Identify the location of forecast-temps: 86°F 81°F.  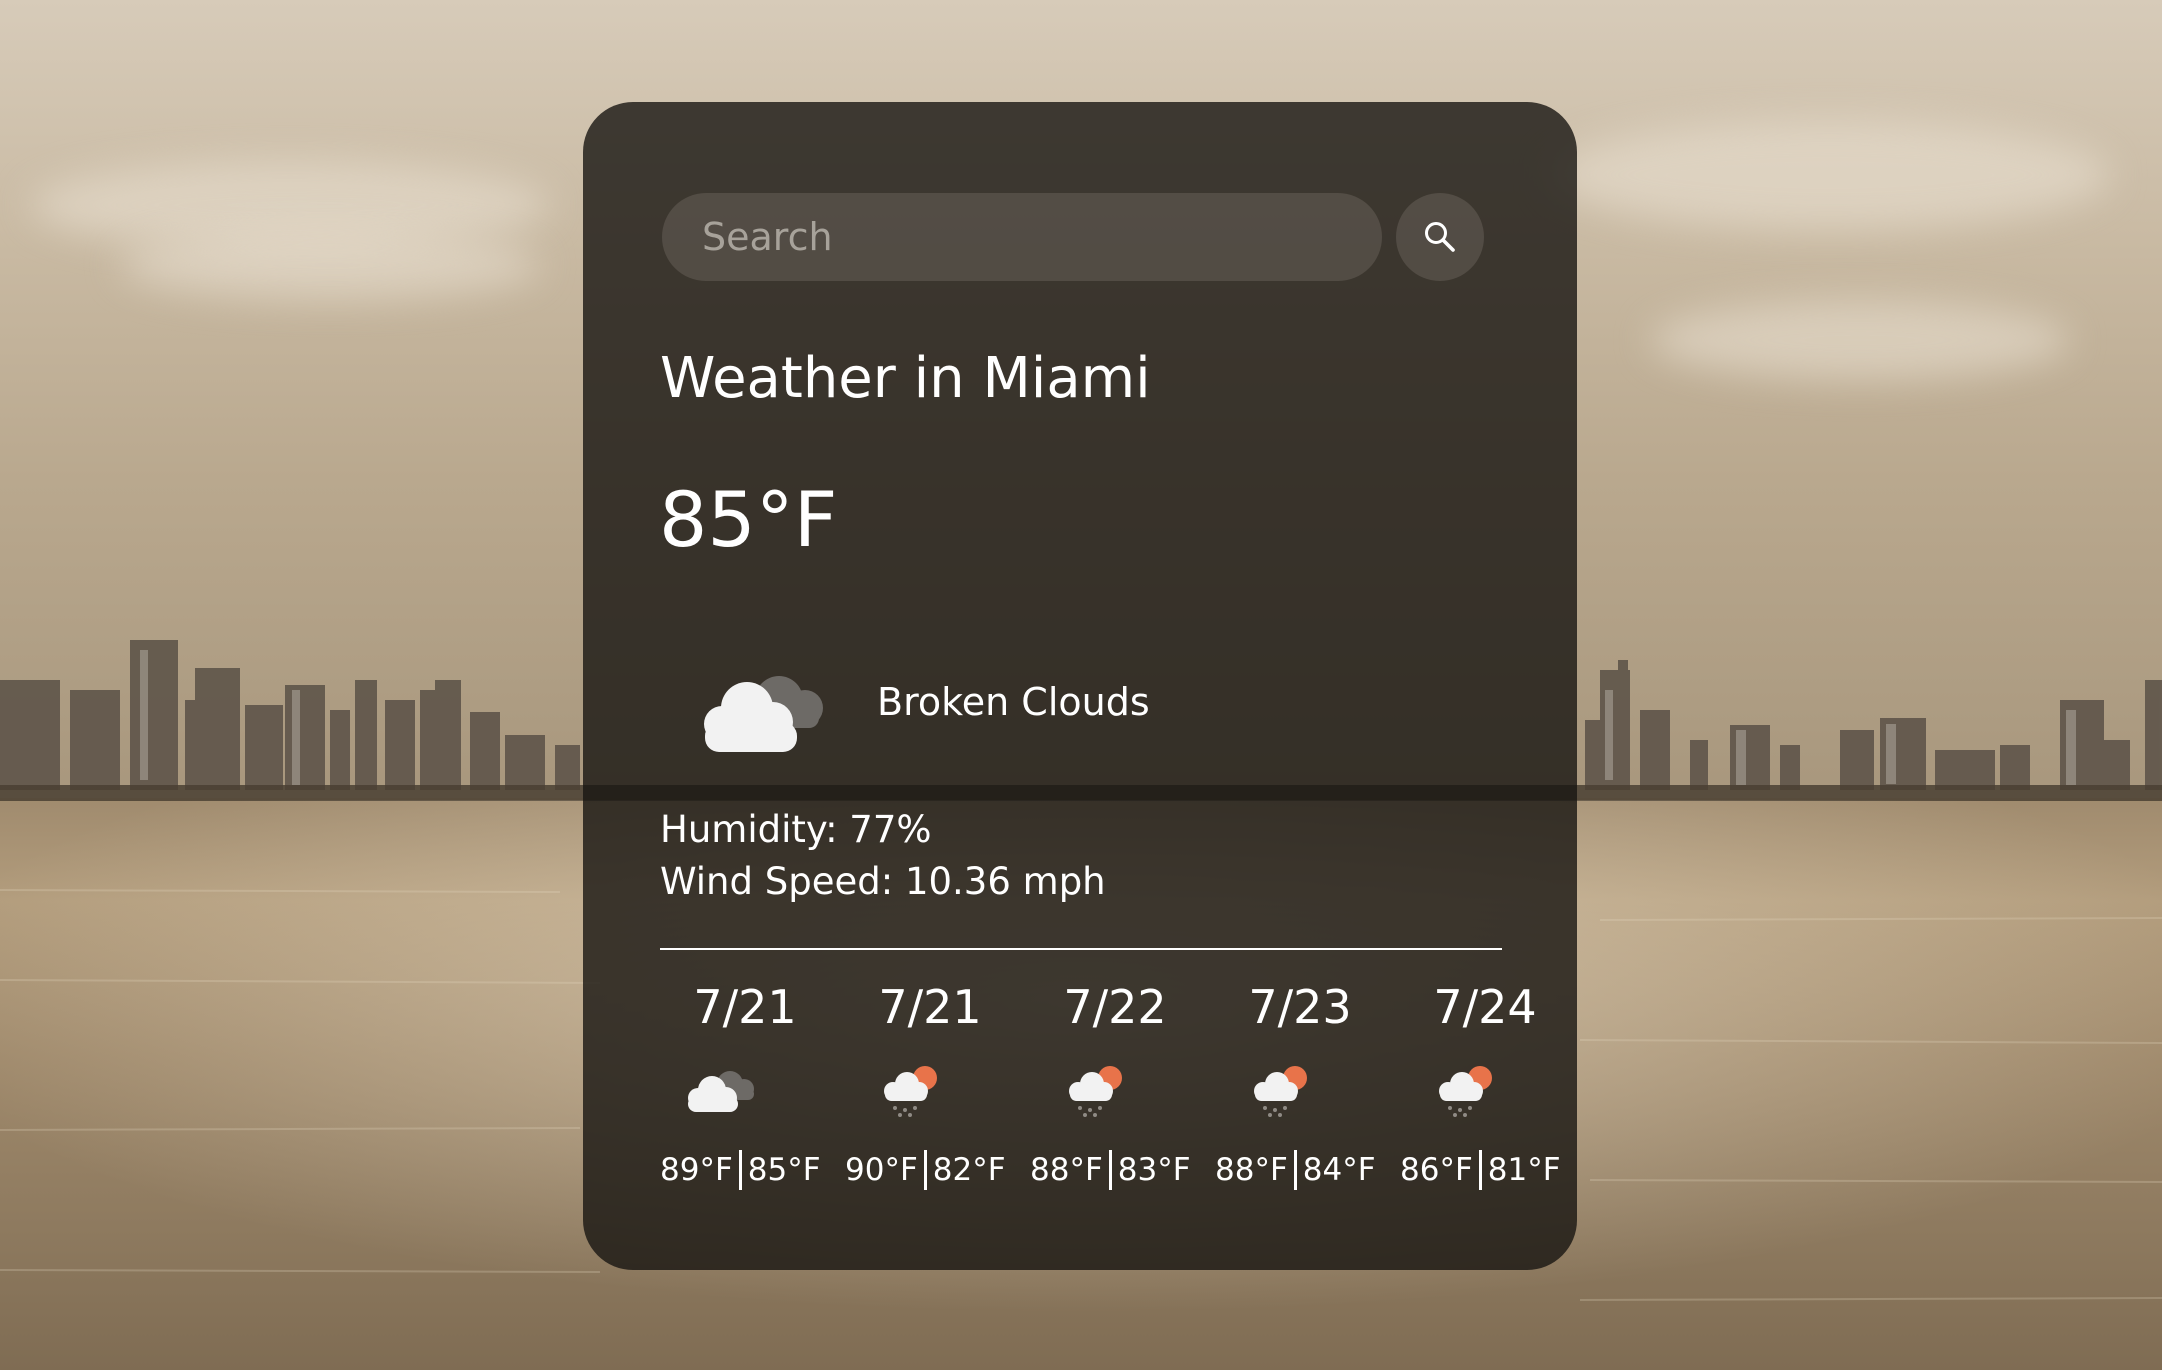
(1485, 1170).